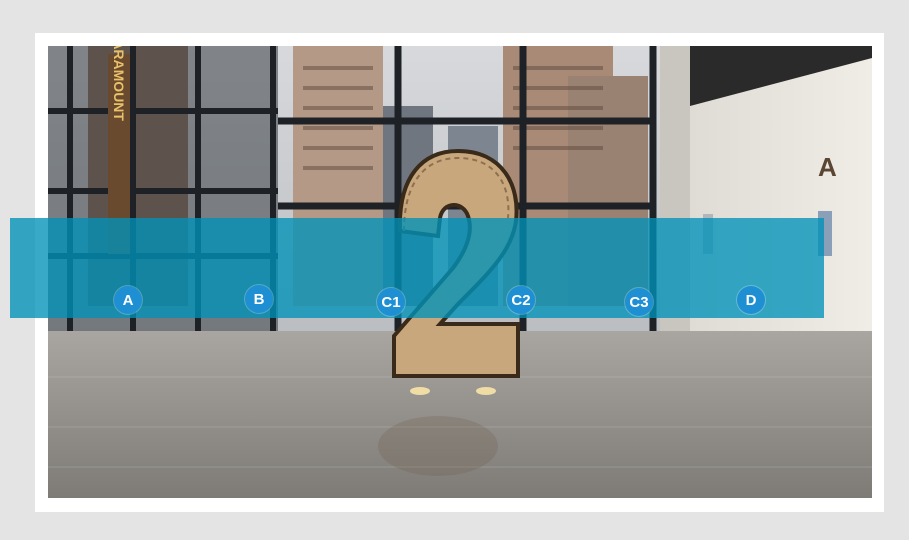  I want to click on zone-marker-c2: C2, so click(521, 300).